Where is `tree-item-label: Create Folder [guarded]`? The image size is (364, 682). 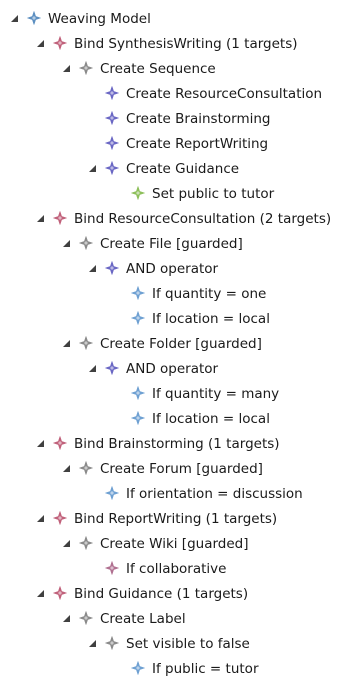 tree-item-label: Create Folder [guarded] is located at coordinates (181, 343).